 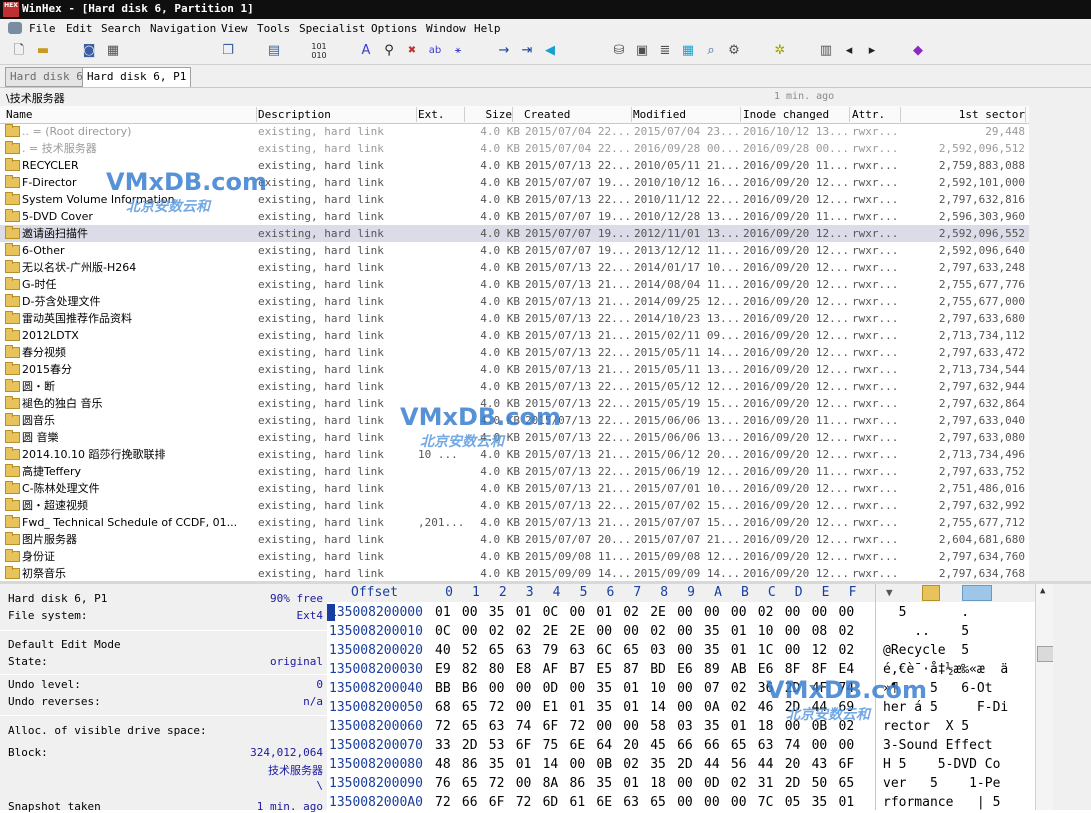 What do you see at coordinates (131, 114) in the screenshot?
I see `col-name: Name` at bounding box center [131, 114].